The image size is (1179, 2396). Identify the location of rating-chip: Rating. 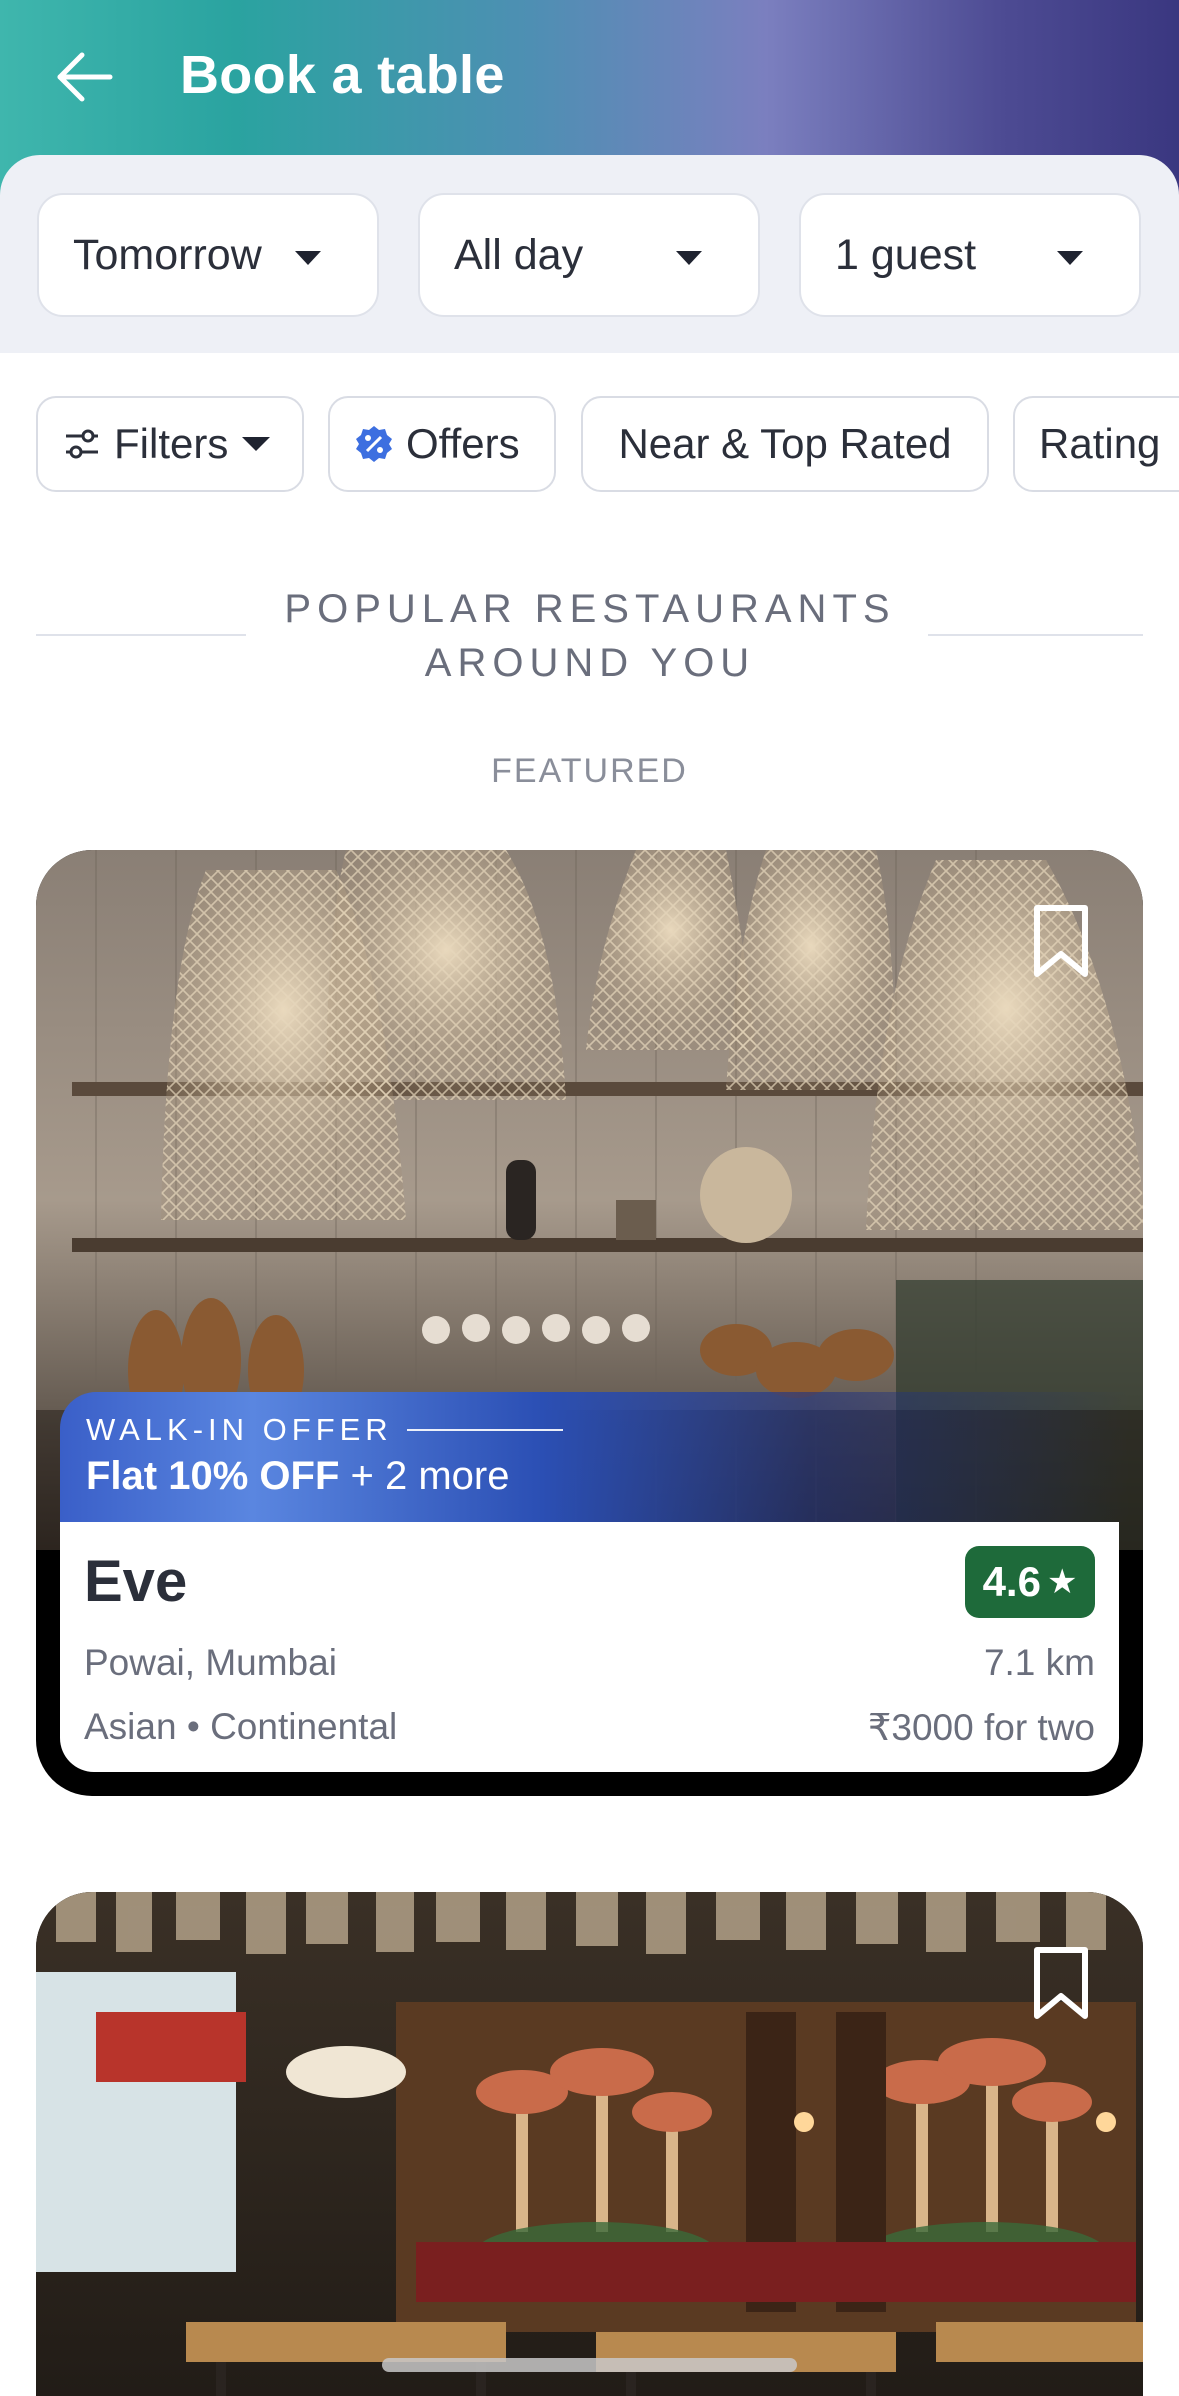
(1096, 444).